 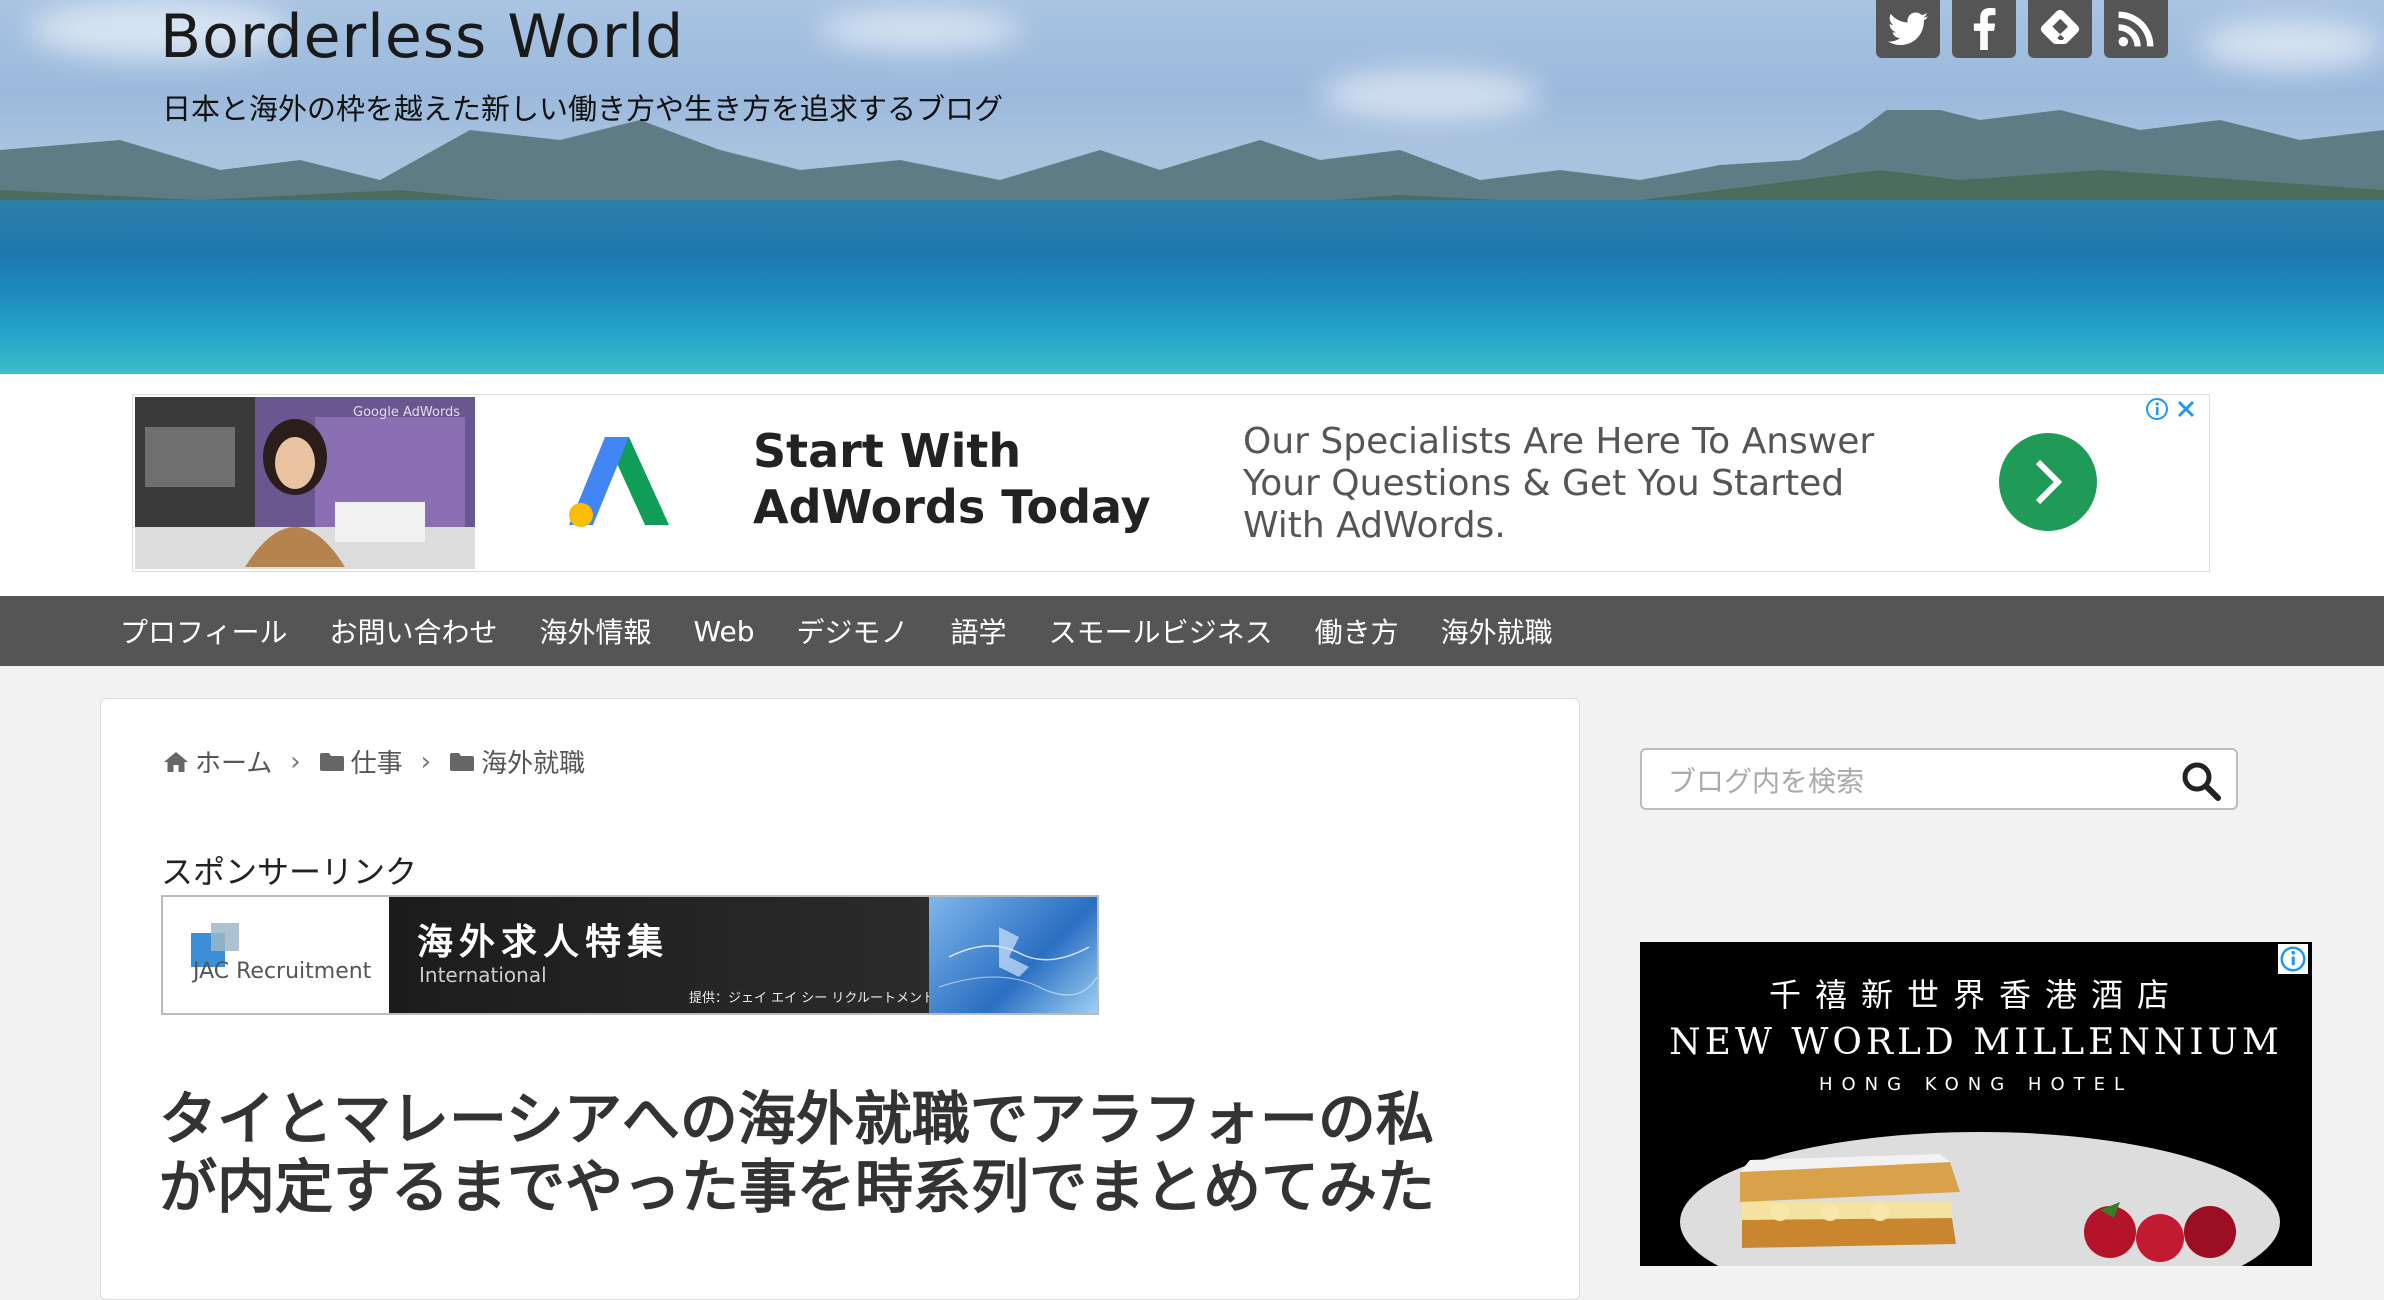 I want to click on hotel-ad-location: HONG KONG HOTEL, so click(x=1976, y=1084).